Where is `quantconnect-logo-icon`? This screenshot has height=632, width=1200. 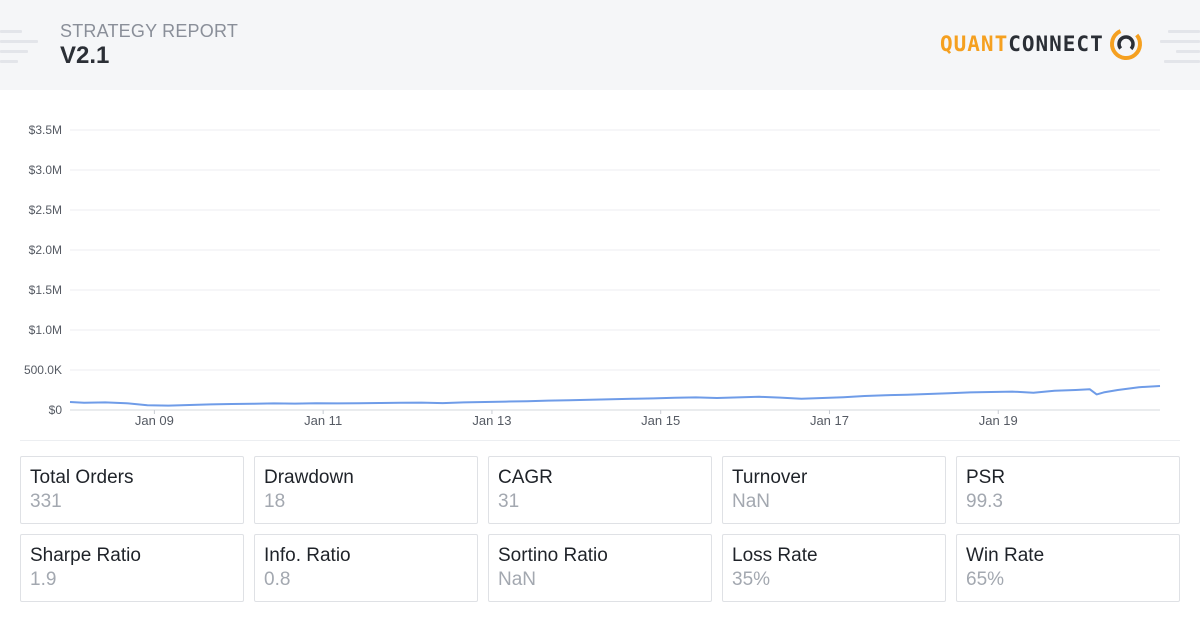 quantconnect-logo-icon is located at coordinates (1125, 44).